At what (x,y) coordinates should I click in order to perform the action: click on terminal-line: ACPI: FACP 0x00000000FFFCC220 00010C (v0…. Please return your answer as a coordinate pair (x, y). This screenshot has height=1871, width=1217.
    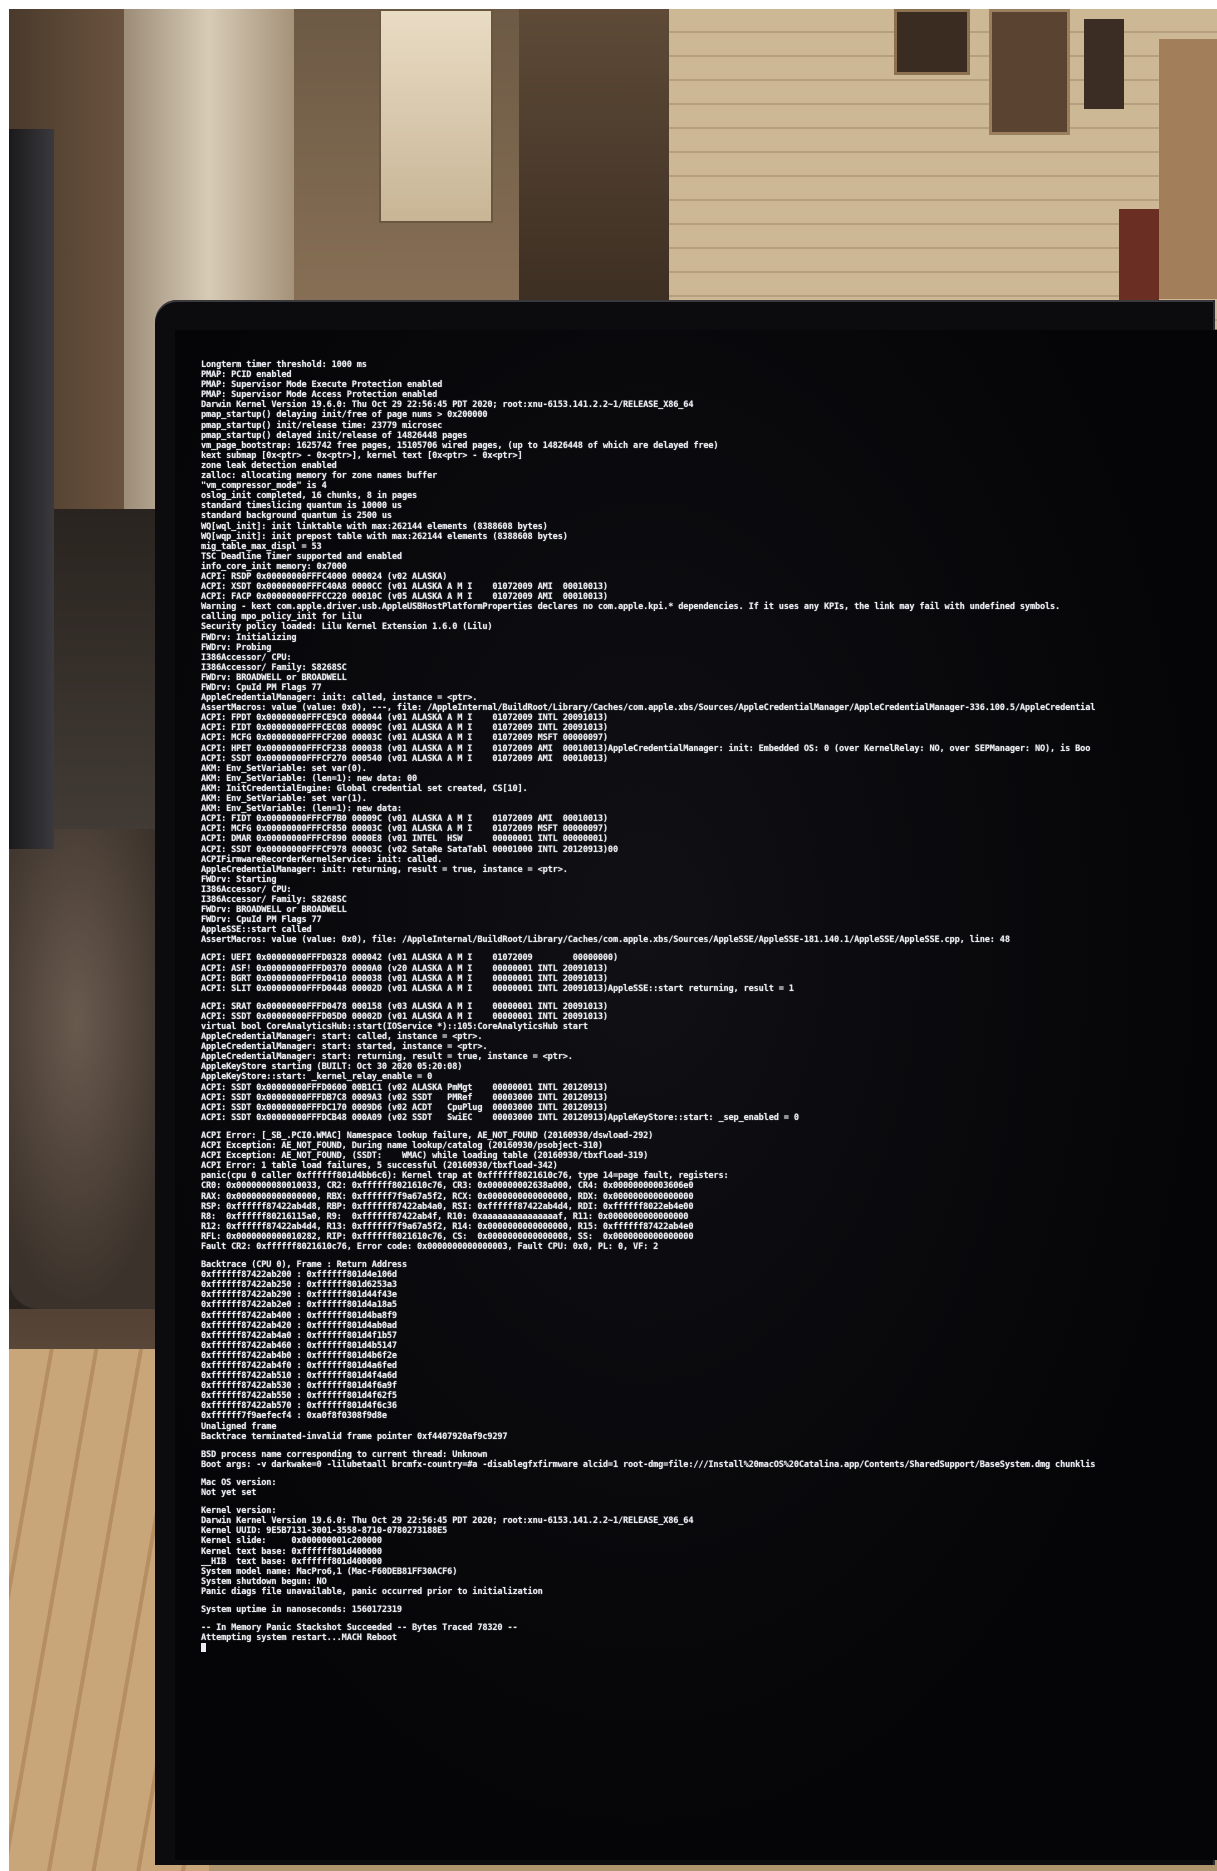
    Looking at the image, I should click on (404, 597).